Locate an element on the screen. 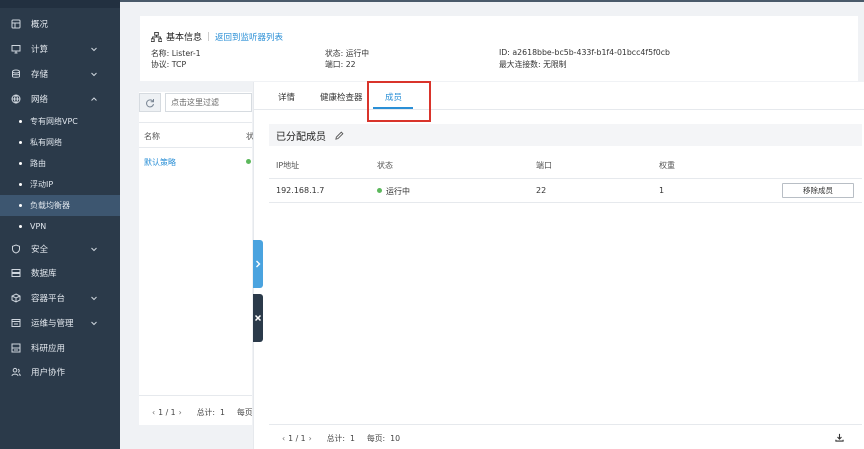 This screenshot has height=449, width=864. expand-panel-handle is located at coordinates (258, 264).